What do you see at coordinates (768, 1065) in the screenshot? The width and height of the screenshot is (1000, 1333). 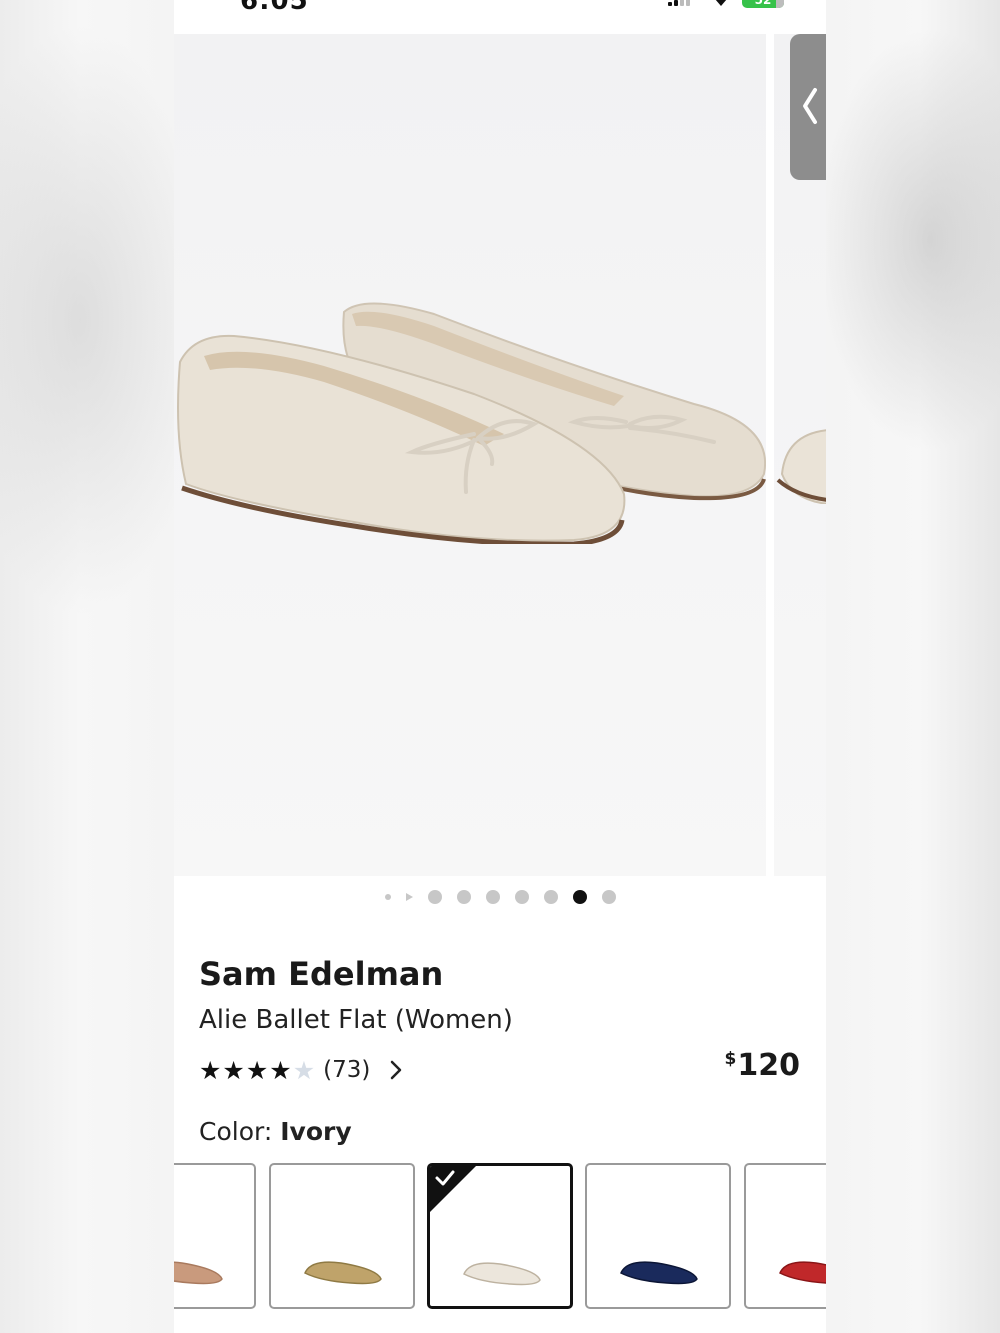 I see `price-amount: 120` at bounding box center [768, 1065].